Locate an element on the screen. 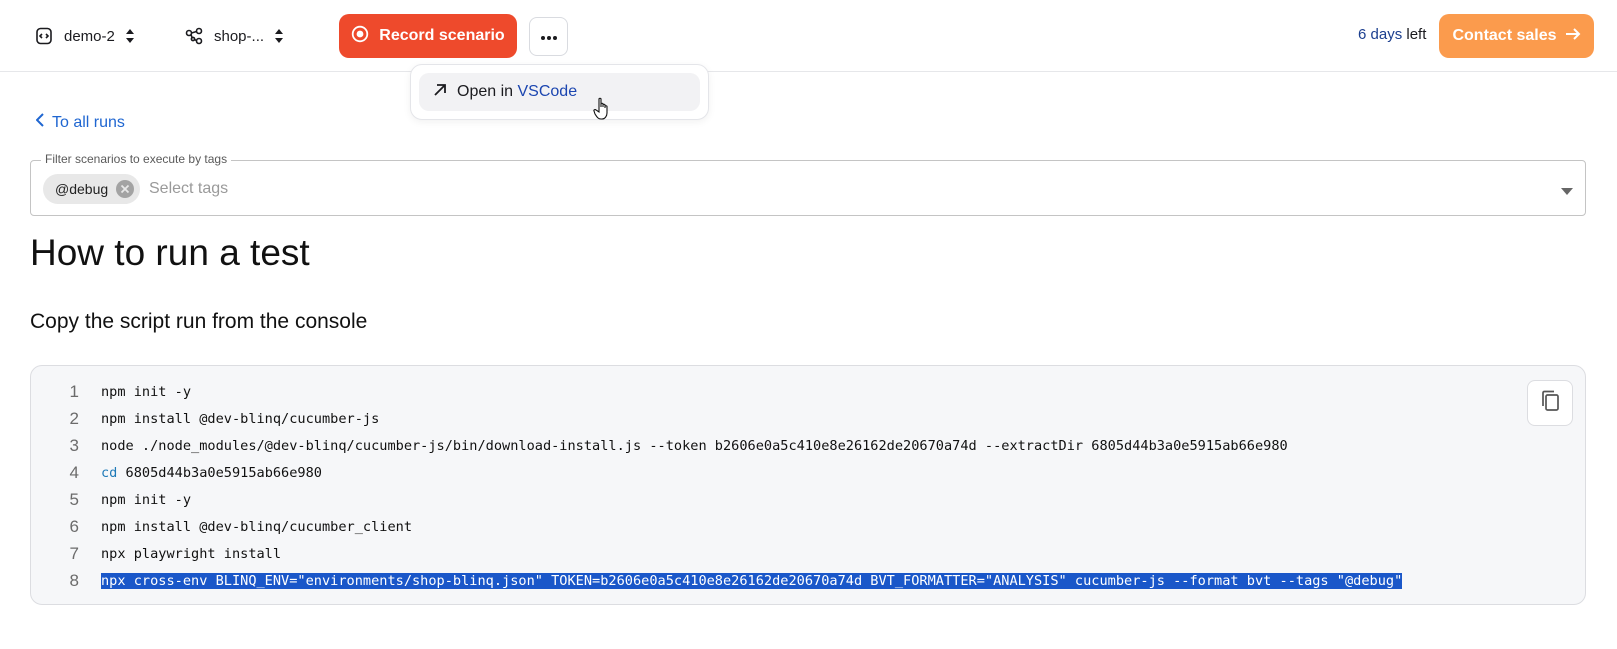 The height and width of the screenshot is (649, 1617). open-in-label: Open in VSCode is located at coordinates (517, 92).